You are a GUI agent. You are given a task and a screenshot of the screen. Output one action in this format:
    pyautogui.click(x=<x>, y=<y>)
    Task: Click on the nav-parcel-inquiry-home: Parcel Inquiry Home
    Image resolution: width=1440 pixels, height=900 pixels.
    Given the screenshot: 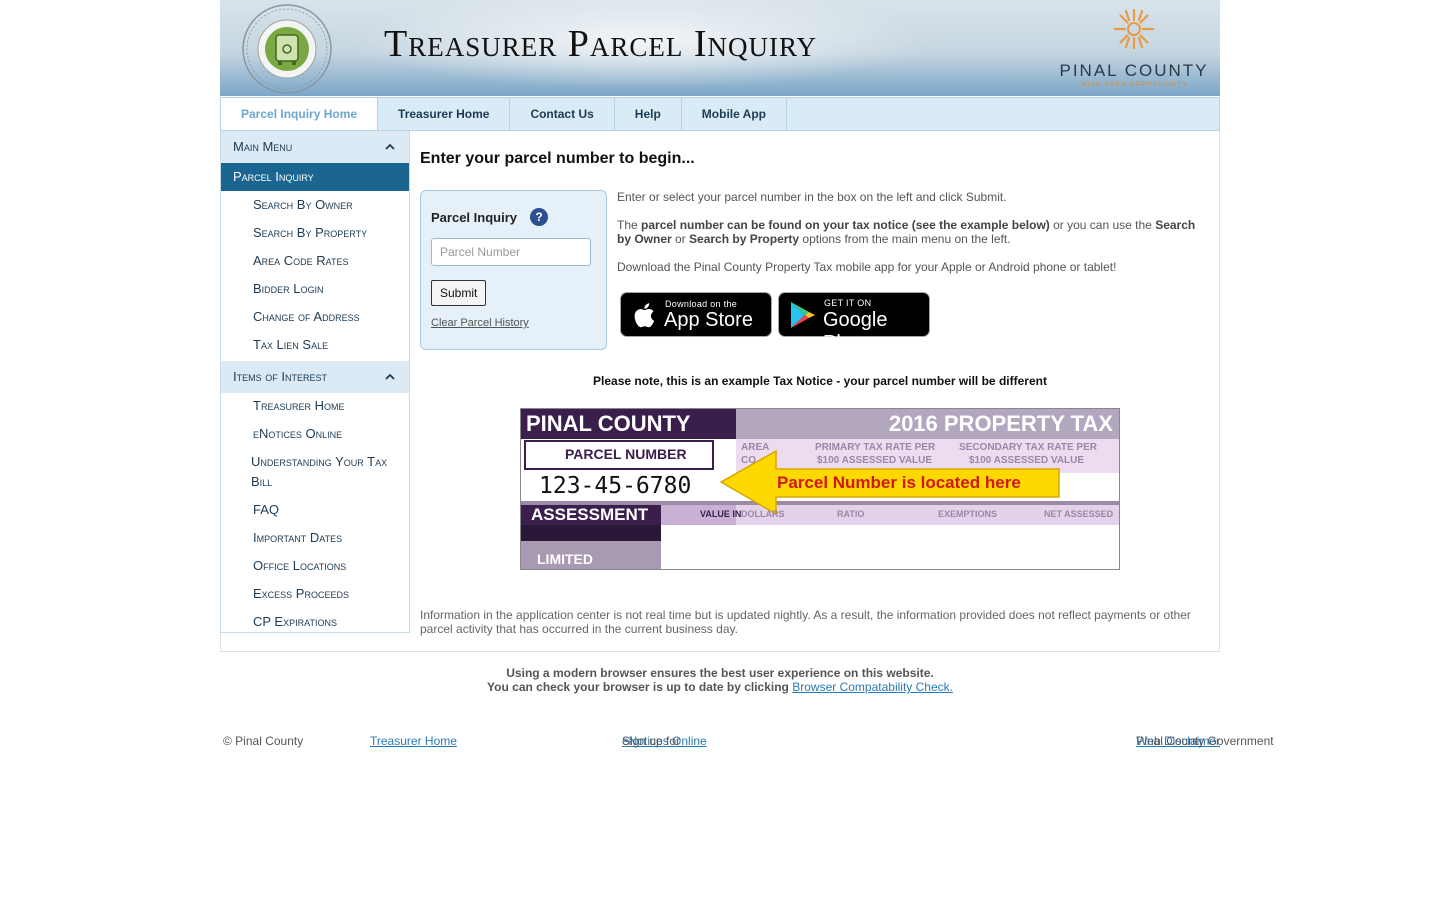 What is the action you would take?
    pyautogui.click(x=300, y=114)
    